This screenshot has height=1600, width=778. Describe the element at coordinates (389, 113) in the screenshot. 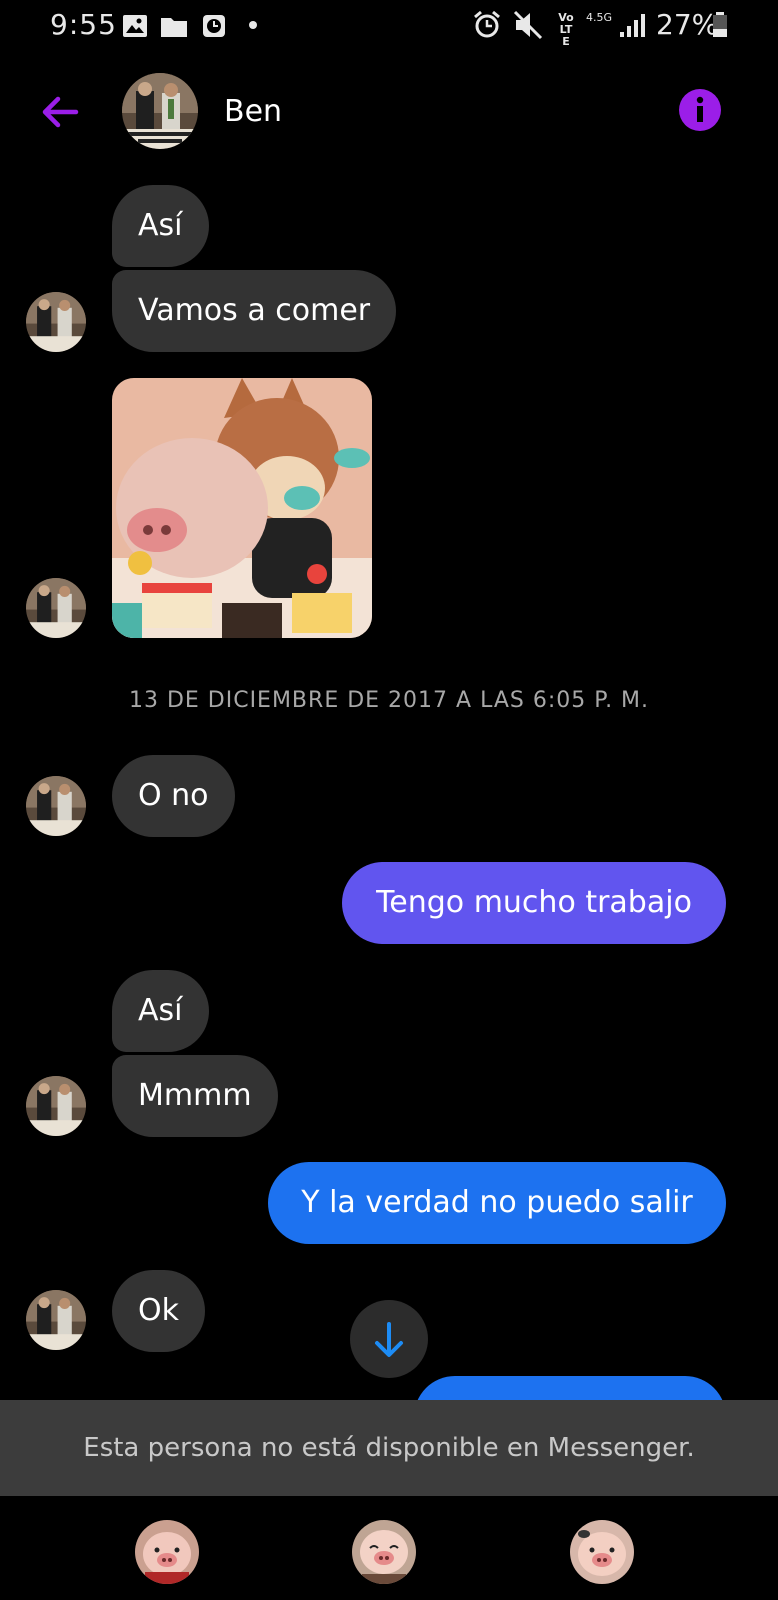

I see `conversation-header: Ben` at that location.